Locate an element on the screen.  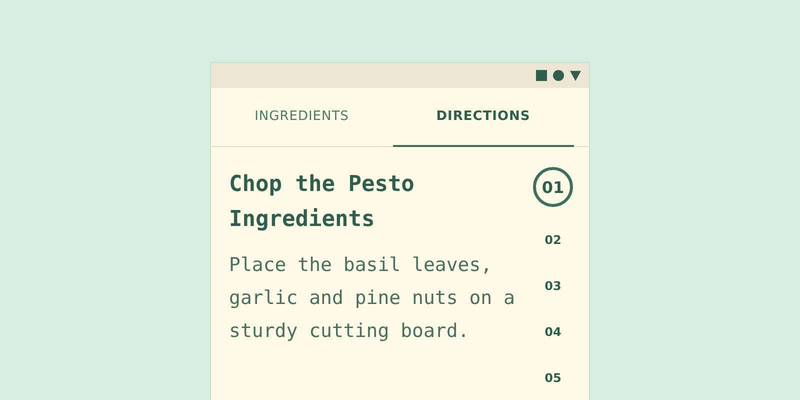
step-number: 02 is located at coordinates (553, 240).